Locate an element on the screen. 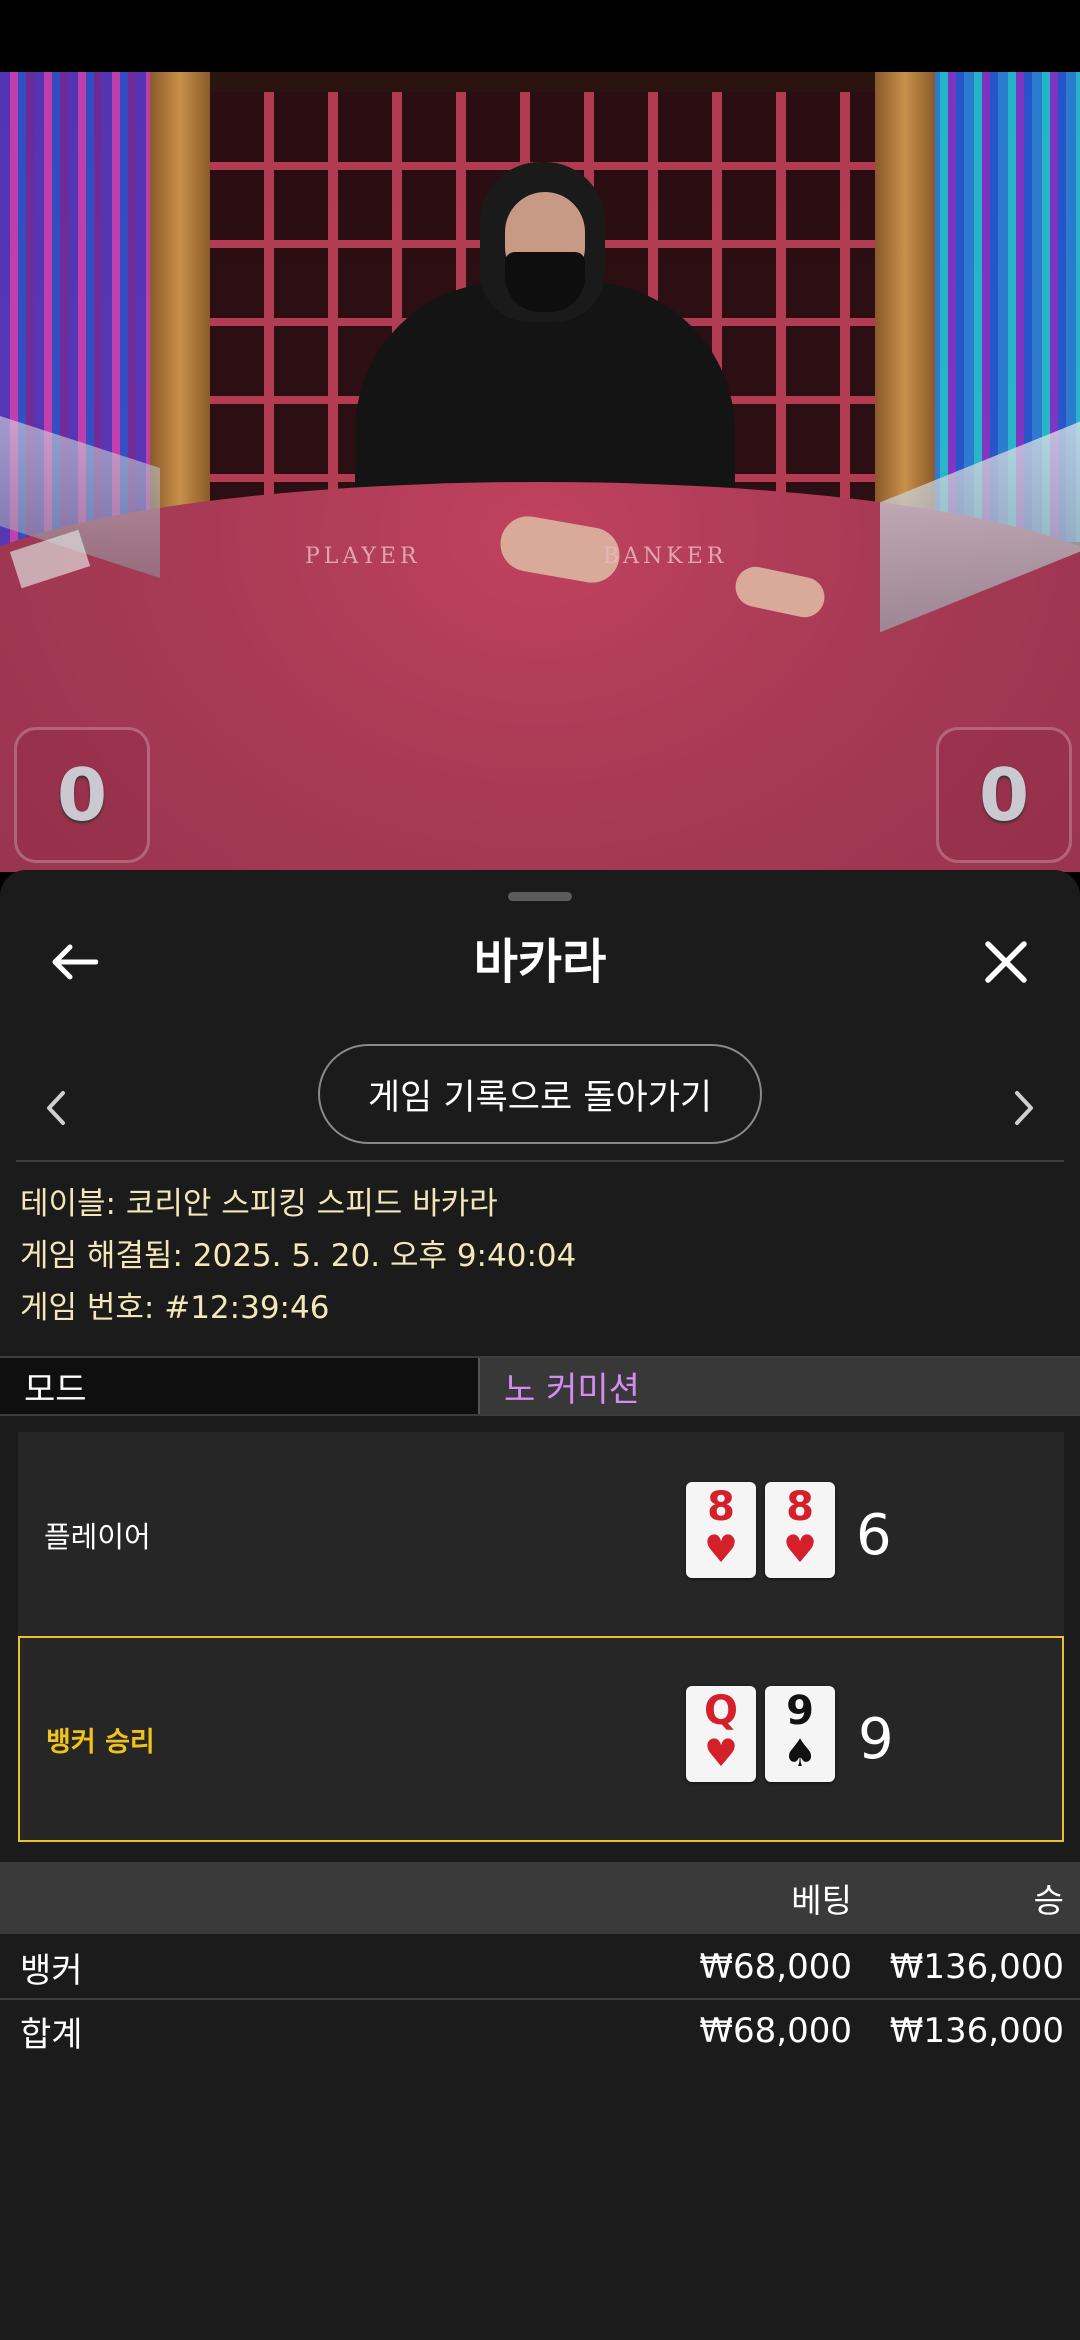 The height and width of the screenshot is (2340, 1080). mode-row: 모드 노 커미션 is located at coordinates (540, 1386).